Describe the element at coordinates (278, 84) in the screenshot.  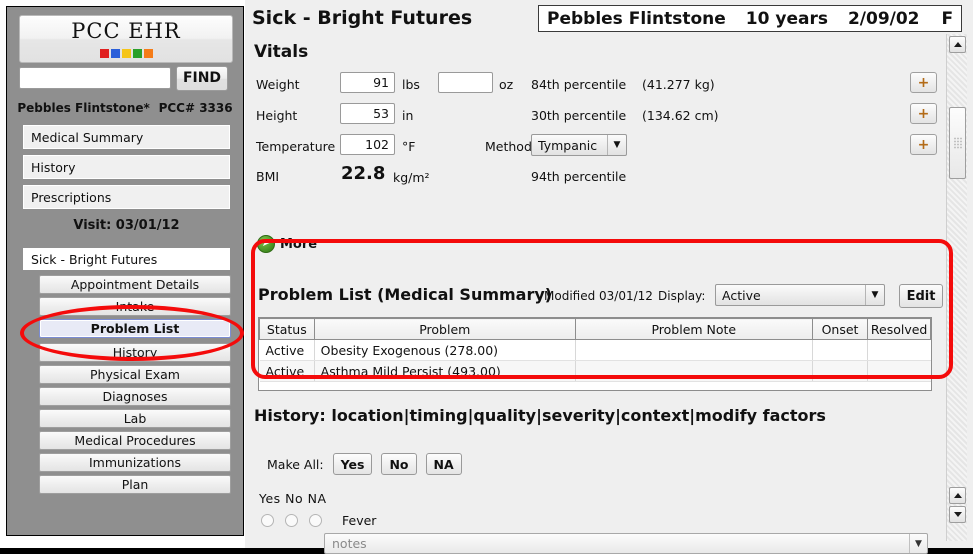
I see `weight-label: Weight` at that location.